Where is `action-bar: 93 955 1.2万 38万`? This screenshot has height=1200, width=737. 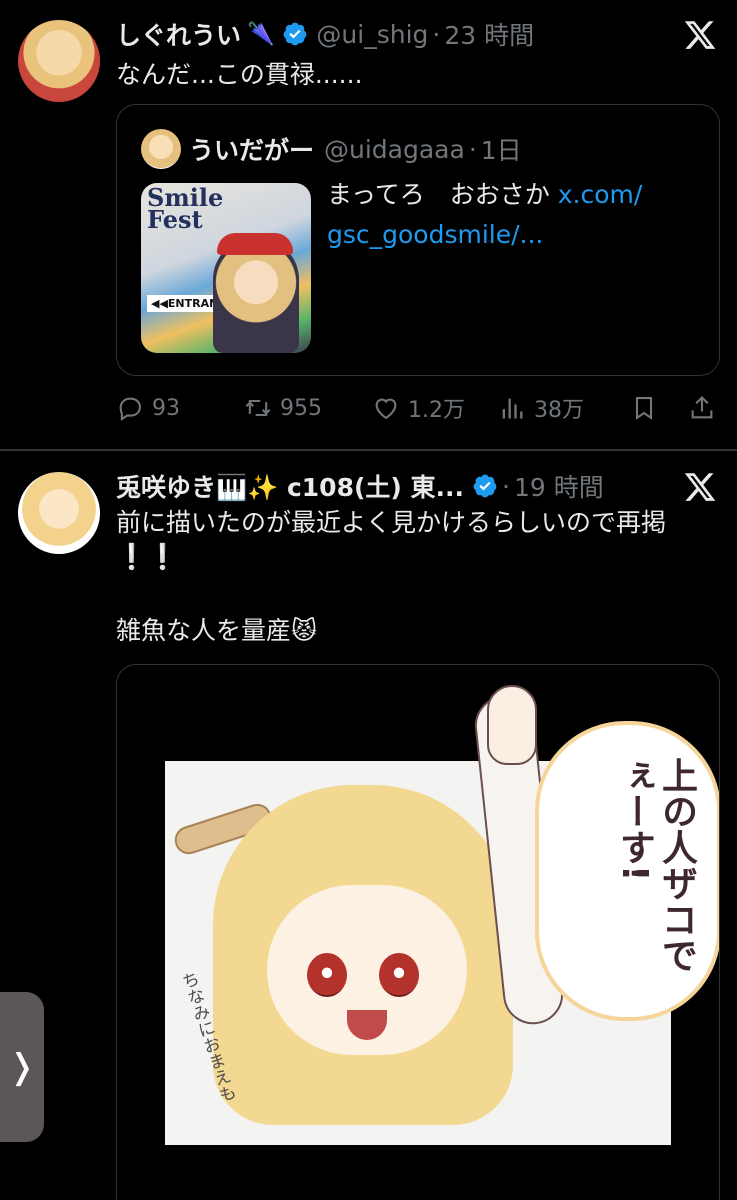
action-bar: 93 955 1.2万 38万 is located at coordinates (418, 408).